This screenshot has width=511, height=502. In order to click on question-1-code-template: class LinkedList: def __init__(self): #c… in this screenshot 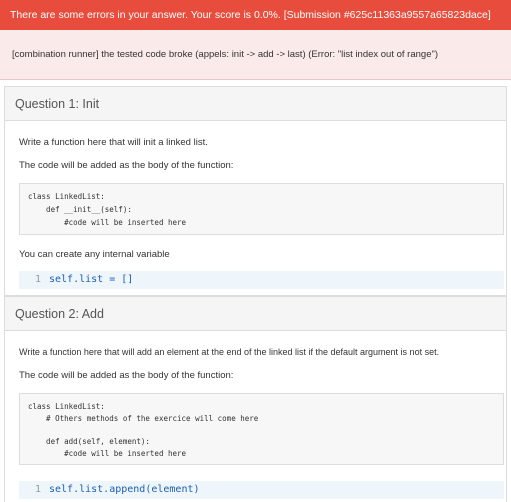, I will do `click(261, 209)`.